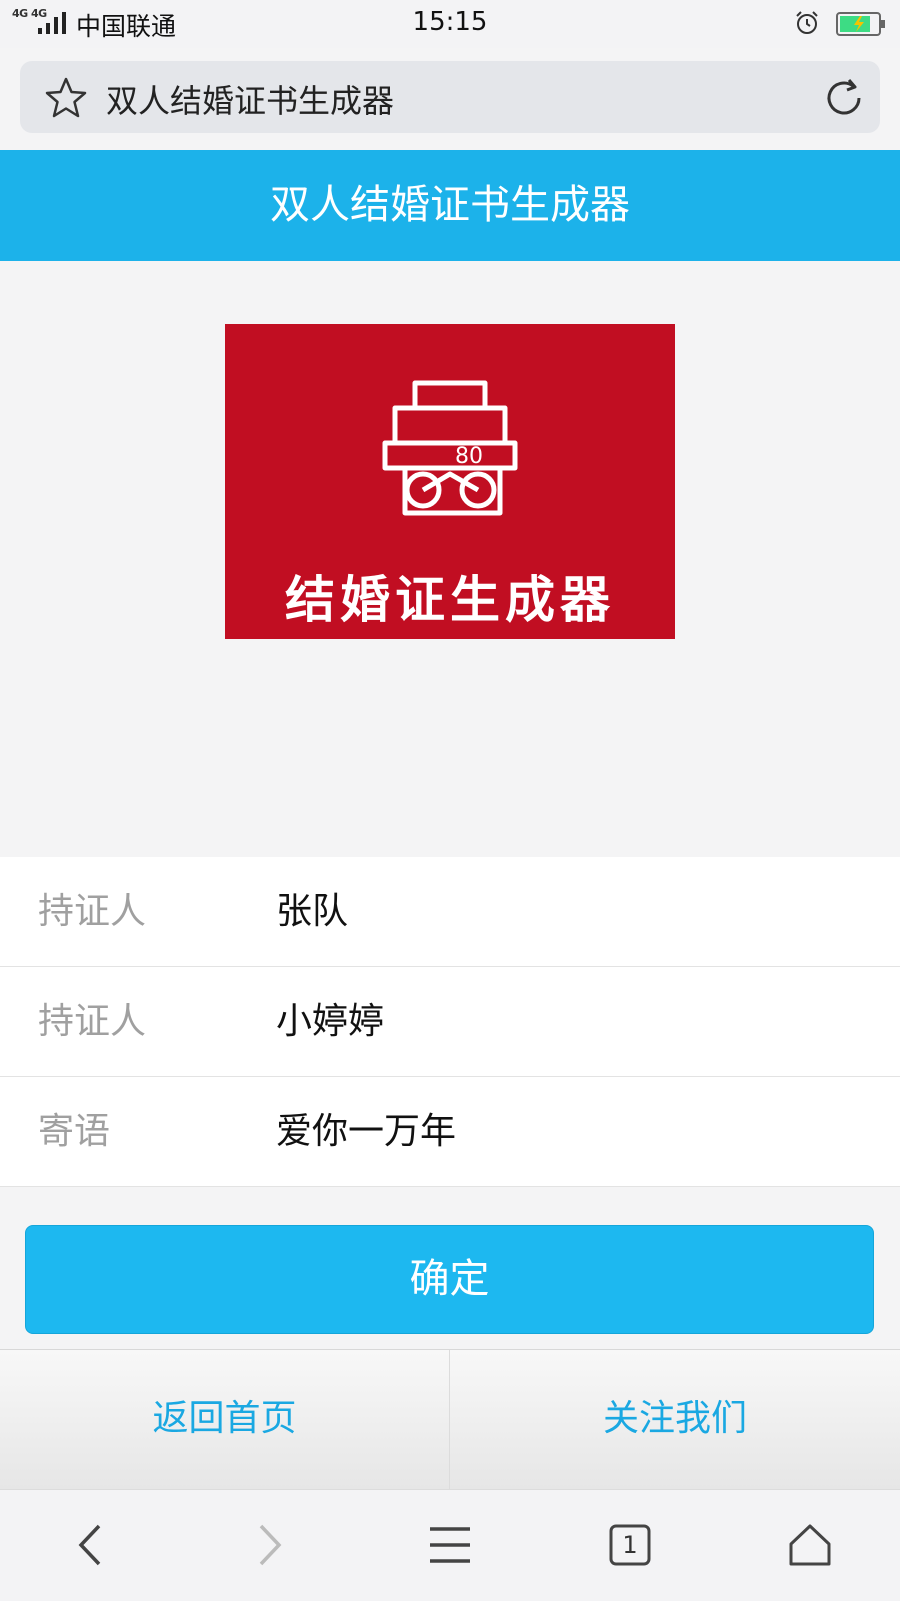 The image size is (900, 1601). Describe the element at coordinates (330, 1021) in the screenshot. I see `holder-2-input: 小婷婷` at that location.